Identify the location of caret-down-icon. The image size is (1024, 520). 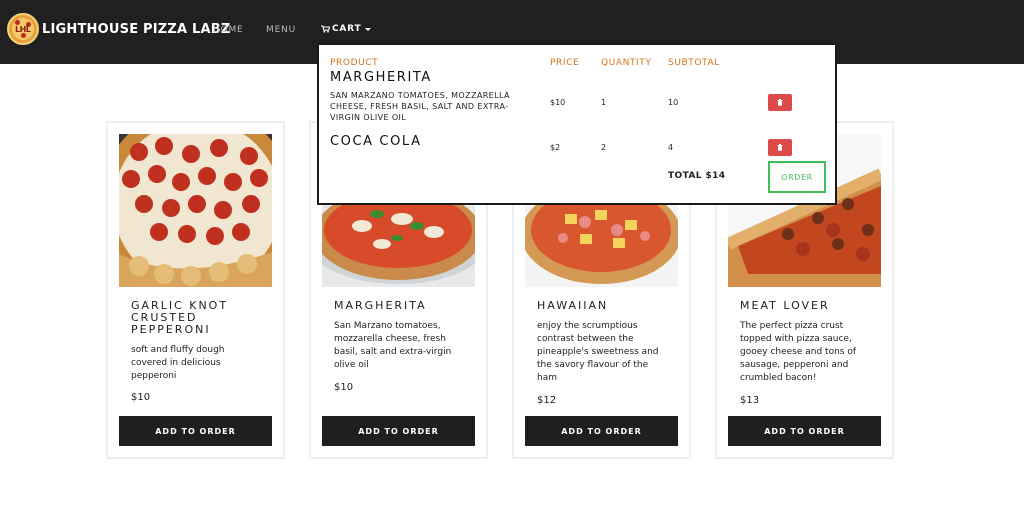
(368, 29).